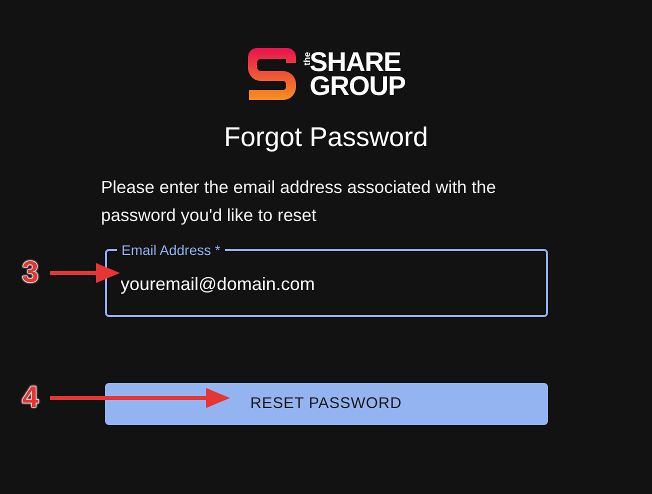 This screenshot has width=652, height=494. I want to click on step-number: 4, so click(31, 398).